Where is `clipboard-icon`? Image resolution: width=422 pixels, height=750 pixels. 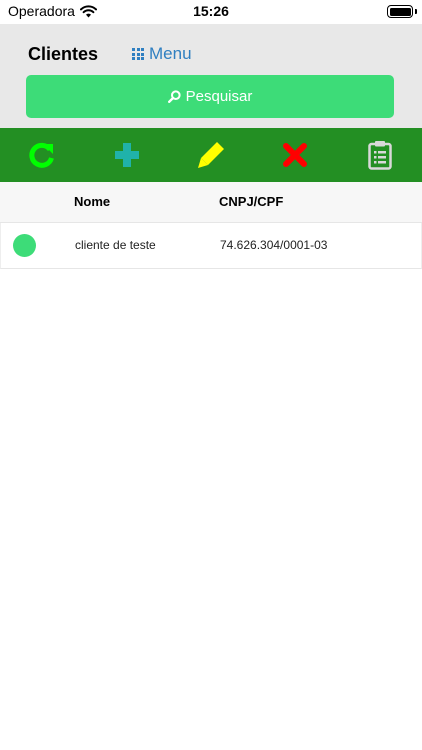
clipboard-icon is located at coordinates (380, 155).